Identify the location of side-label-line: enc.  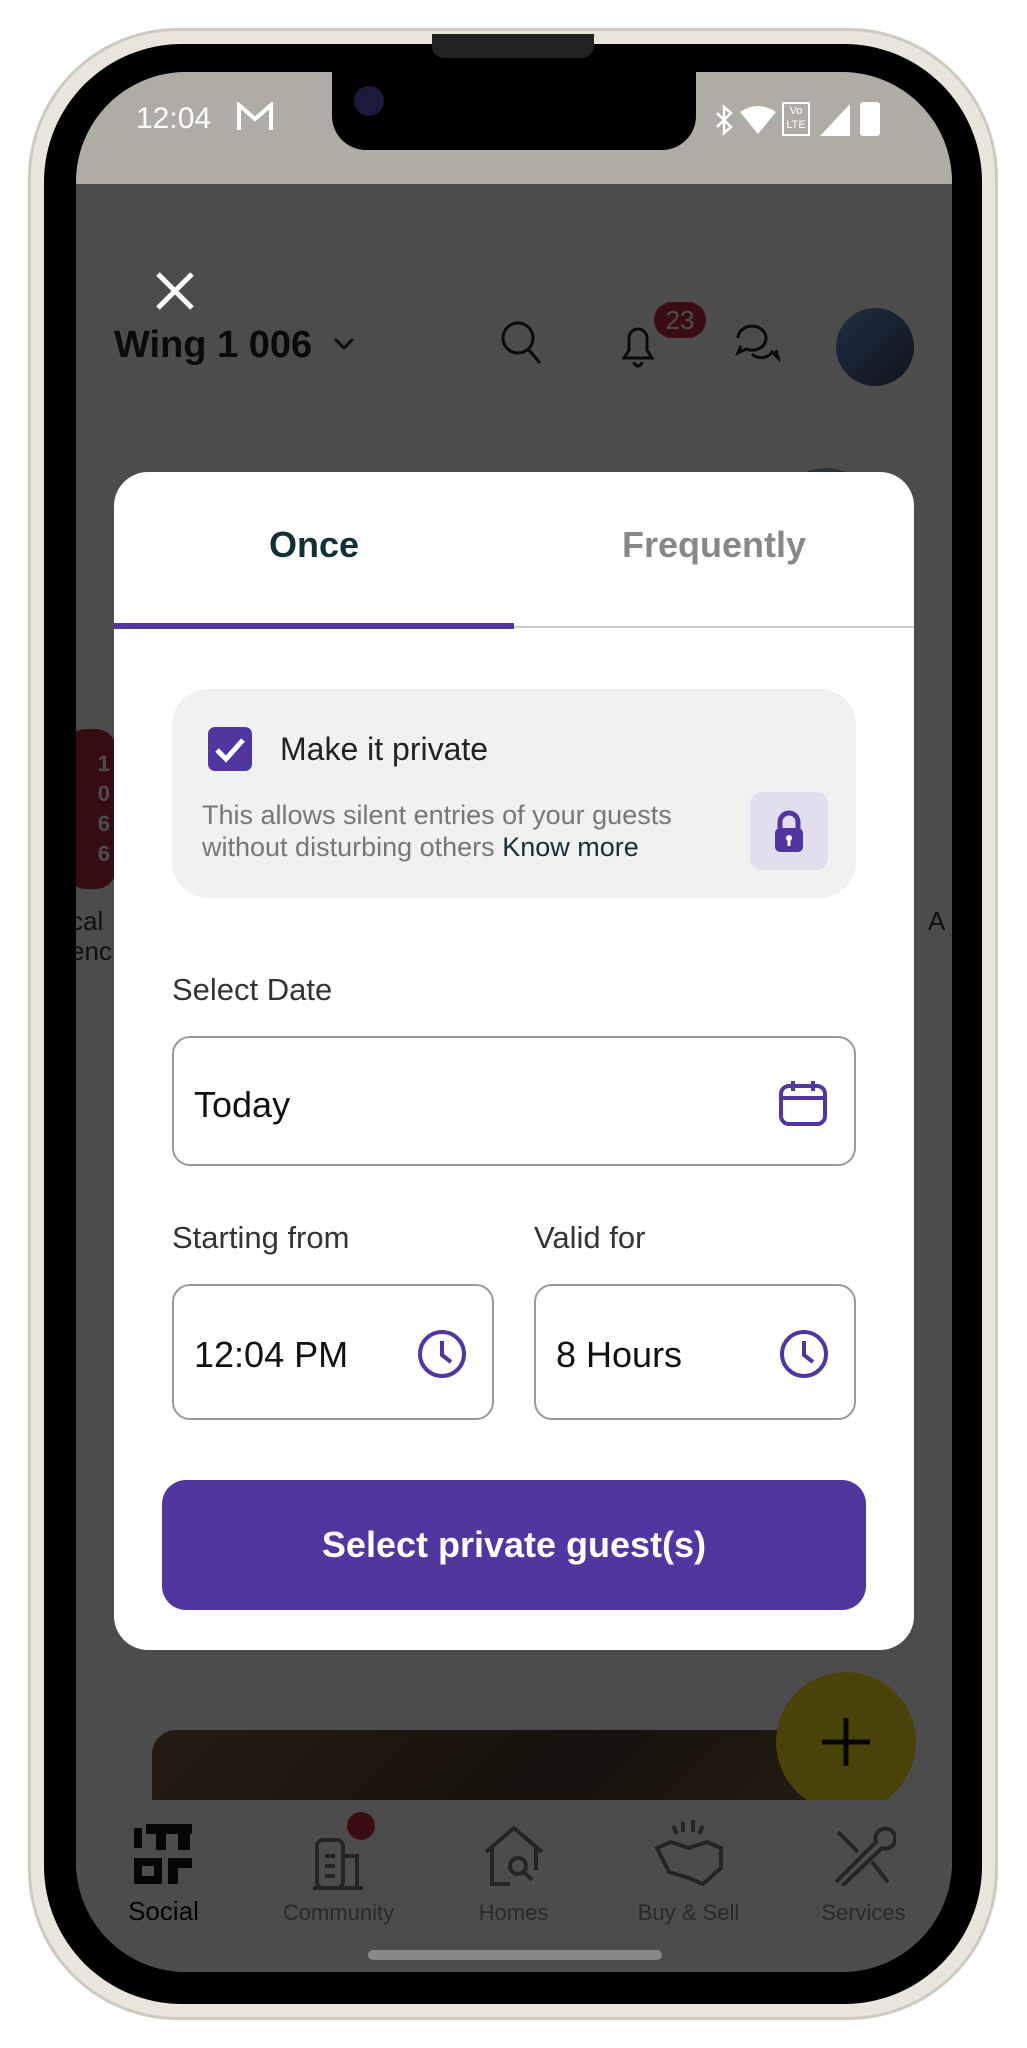
(94, 951).